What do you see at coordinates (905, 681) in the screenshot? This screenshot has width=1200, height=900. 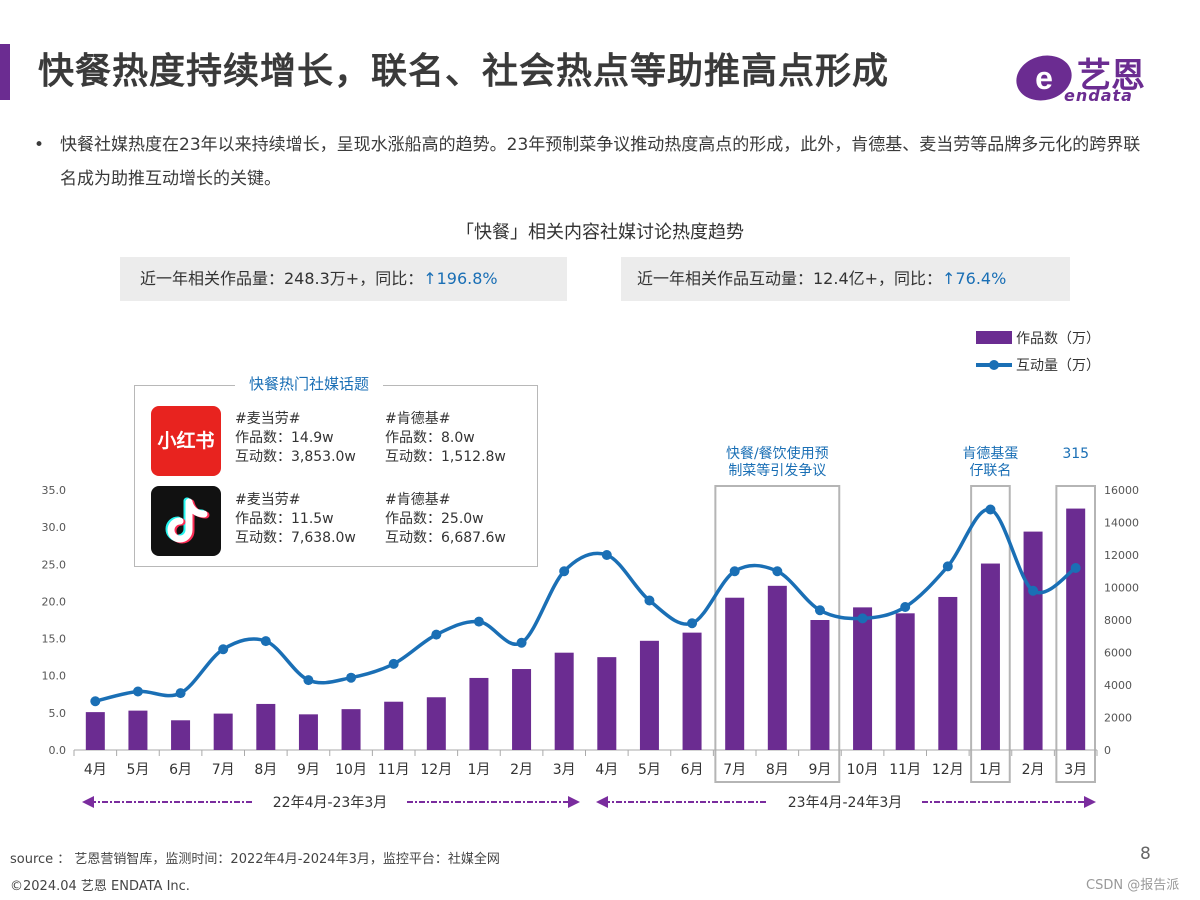 I see `bar-works-11月` at bounding box center [905, 681].